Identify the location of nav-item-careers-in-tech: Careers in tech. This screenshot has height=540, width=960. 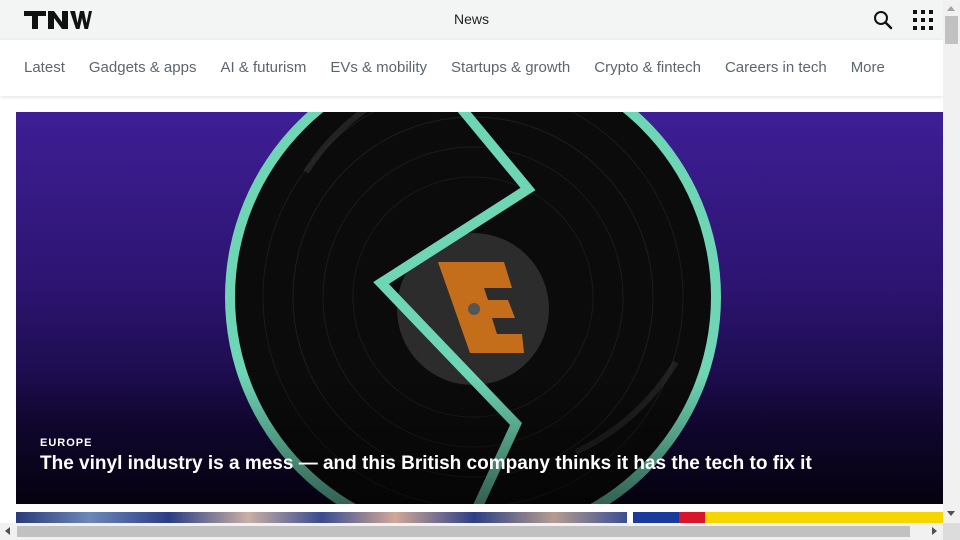
(776, 67).